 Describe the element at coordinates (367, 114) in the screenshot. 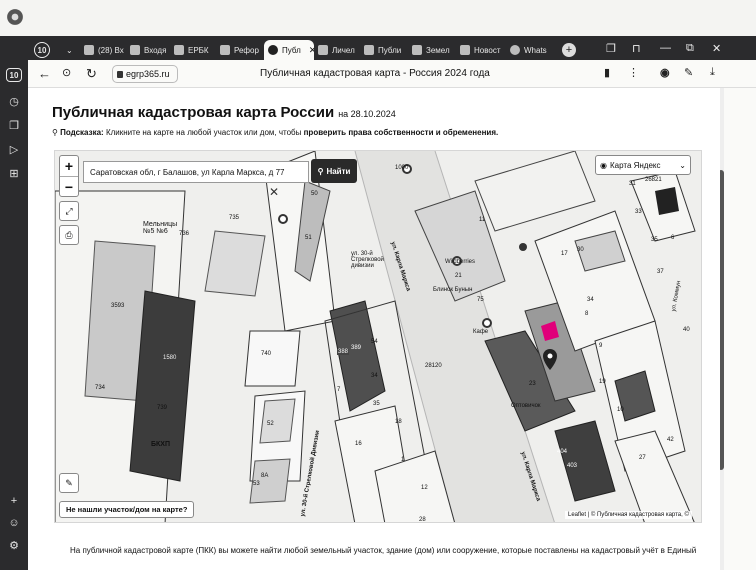

I see `heading-date: на 28.10.2024` at that location.